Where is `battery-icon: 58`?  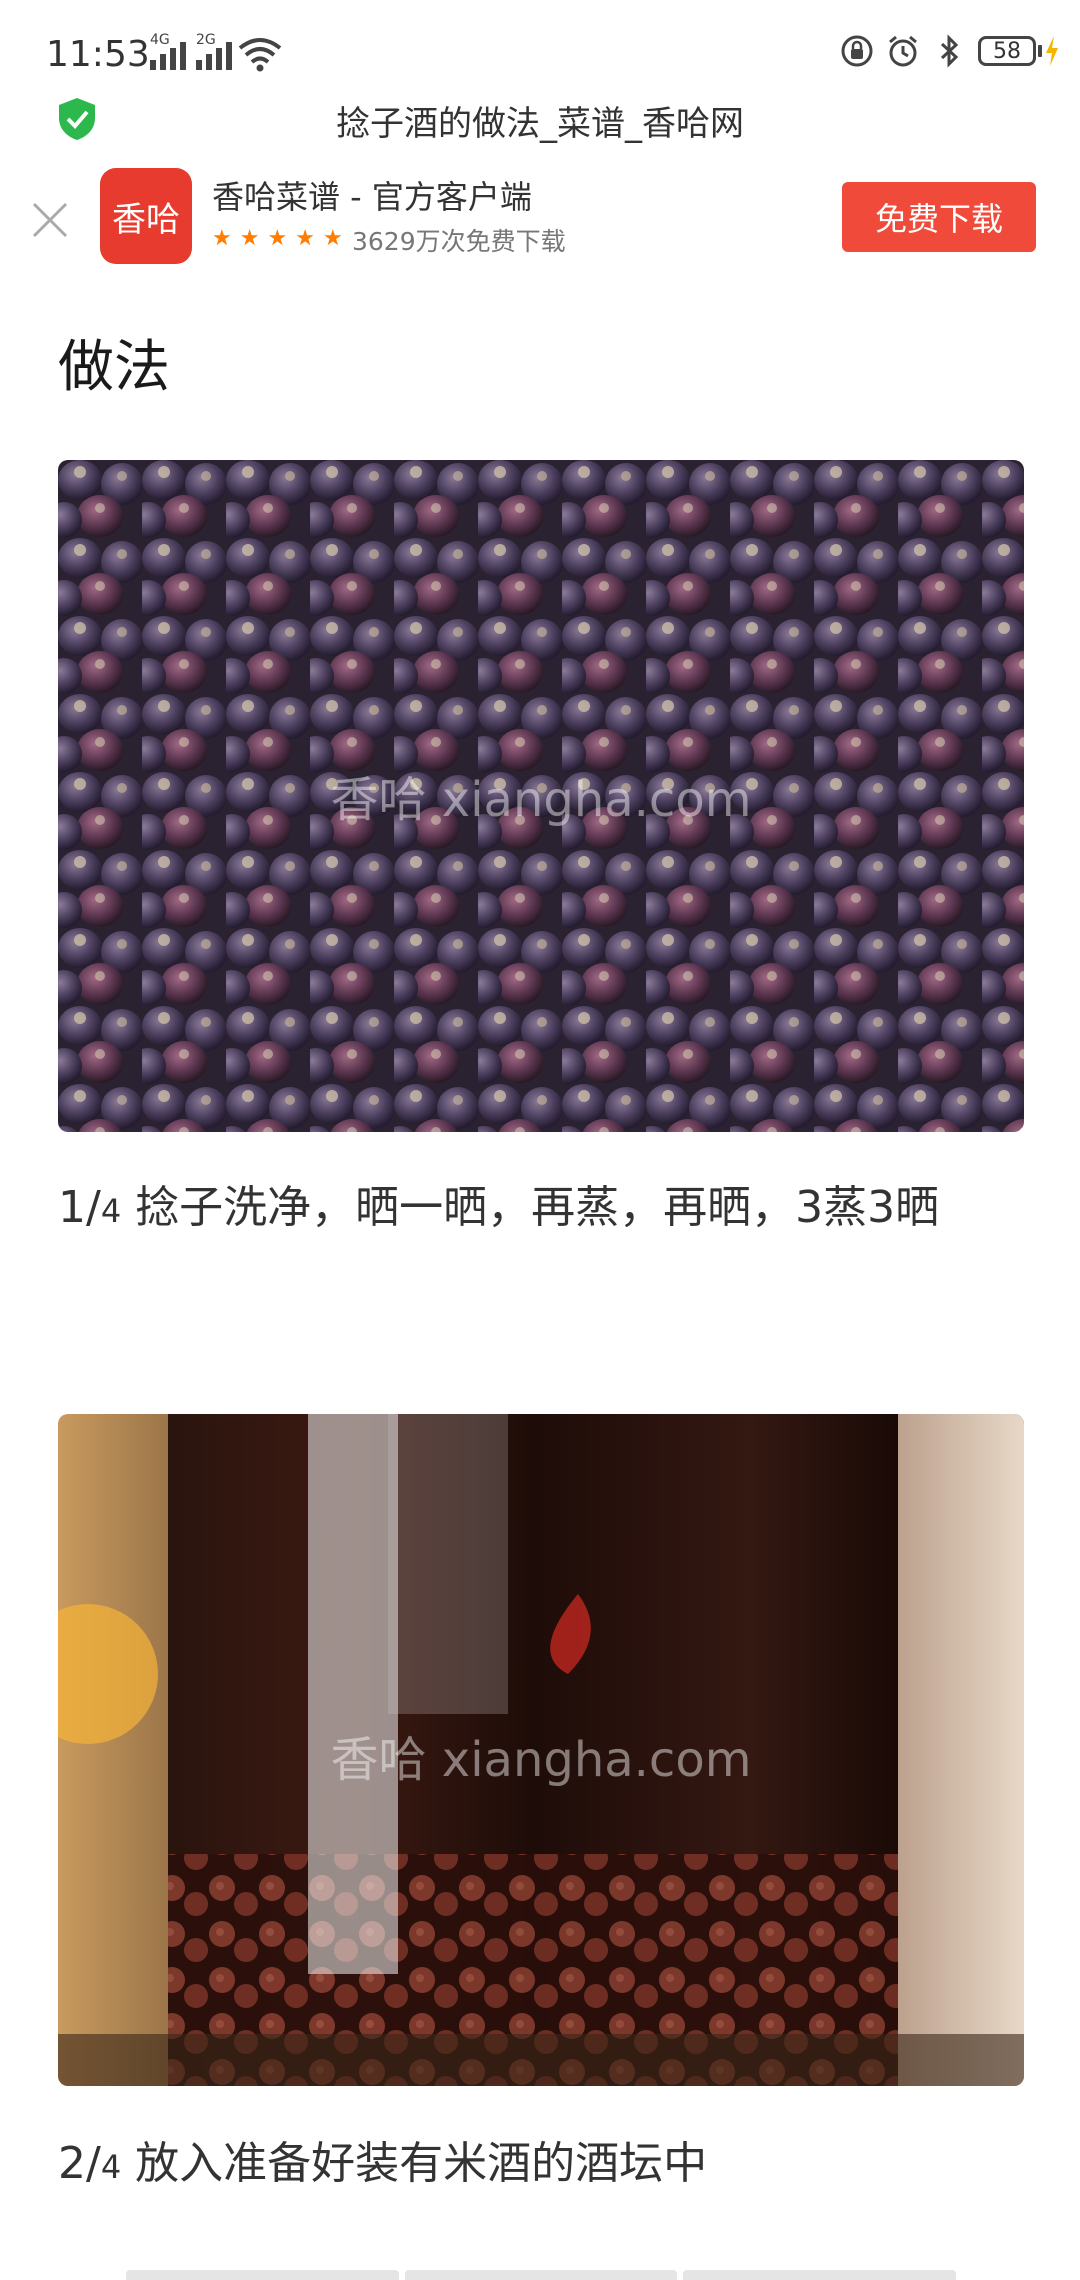 battery-icon: 58 is located at coordinates (1019, 51).